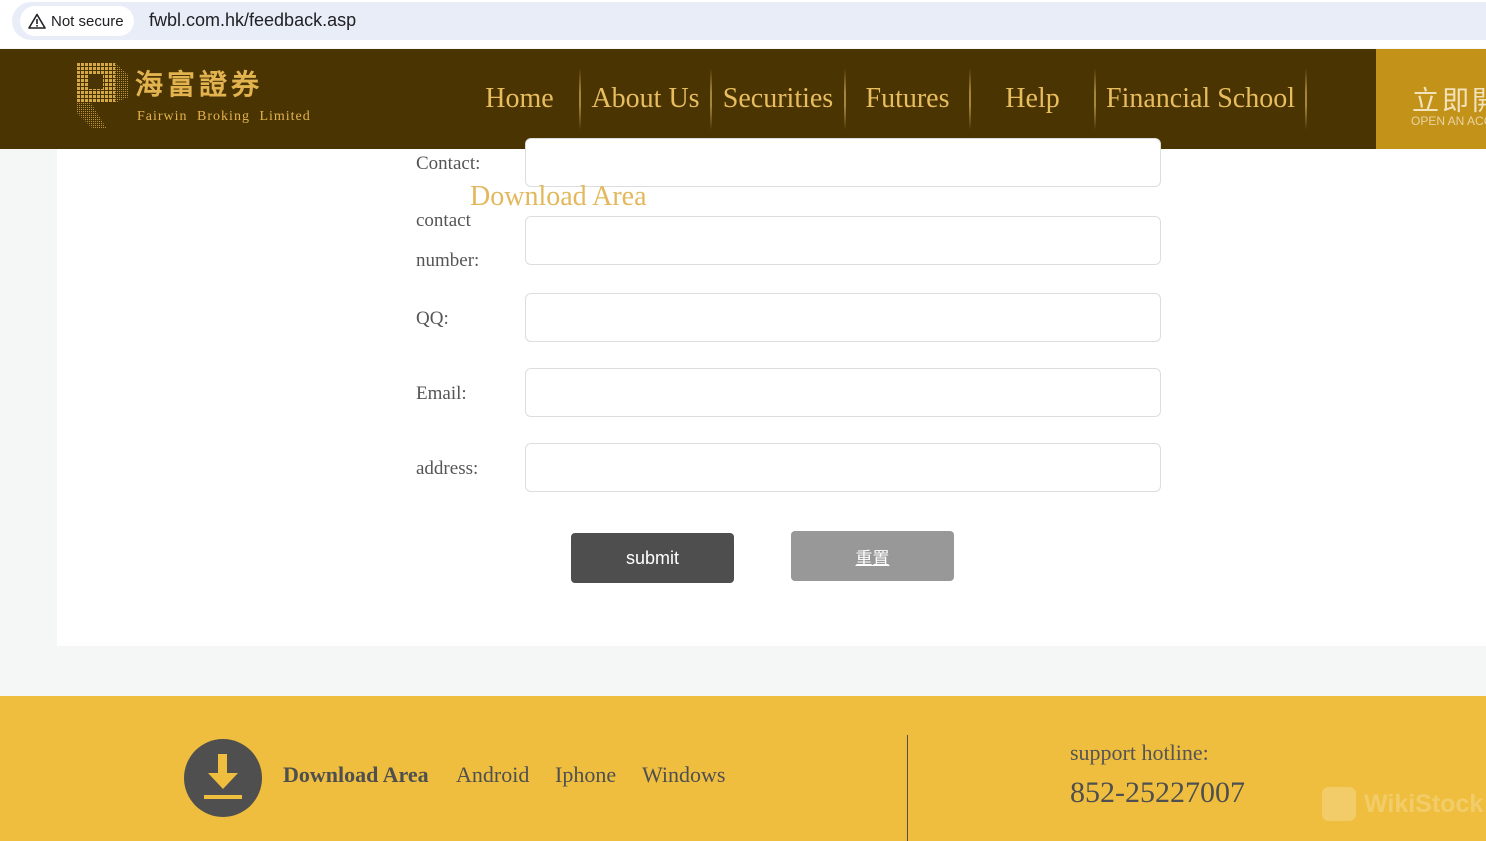 The height and width of the screenshot is (841, 1486). What do you see at coordinates (87, 21) in the screenshot?
I see `security-label: Not secure` at bounding box center [87, 21].